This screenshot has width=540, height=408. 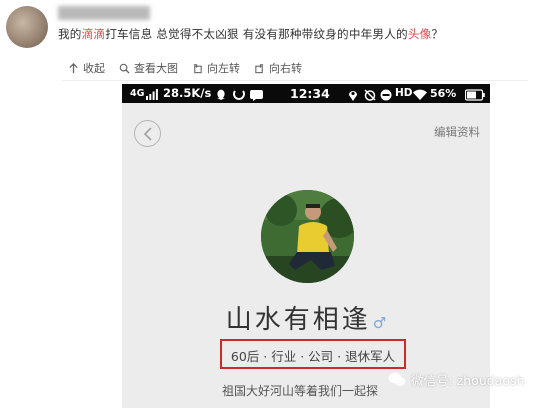 What do you see at coordinates (397, 379) in the screenshot?
I see `wechat-icon` at bounding box center [397, 379].